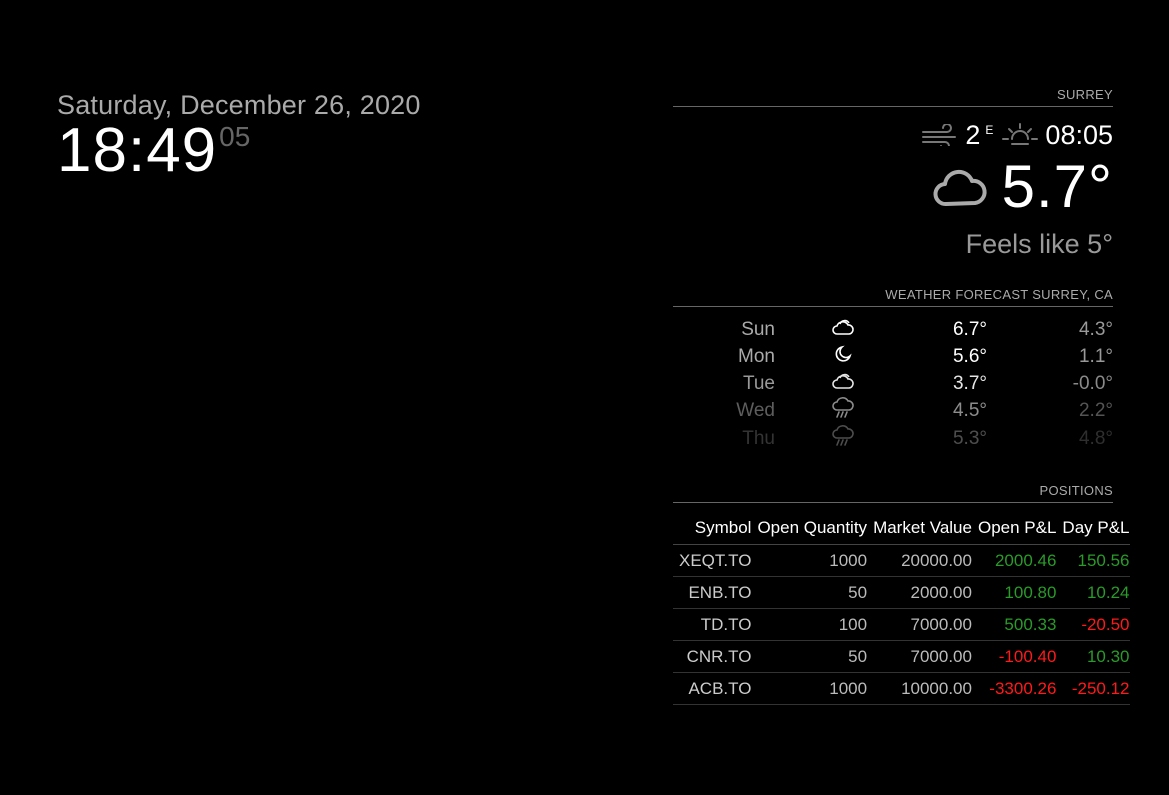 The width and height of the screenshot is (1169, 795). I want to click on clock-time: 18:49 05, so click(239, 151).